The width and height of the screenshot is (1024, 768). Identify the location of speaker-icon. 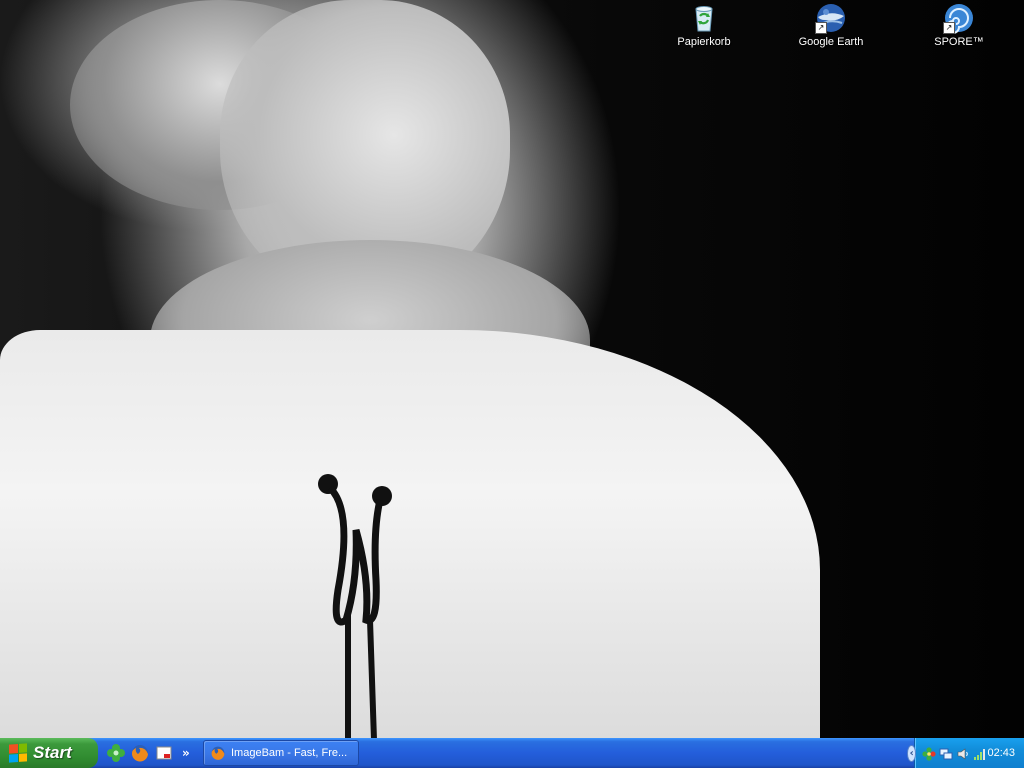
(963, 753).